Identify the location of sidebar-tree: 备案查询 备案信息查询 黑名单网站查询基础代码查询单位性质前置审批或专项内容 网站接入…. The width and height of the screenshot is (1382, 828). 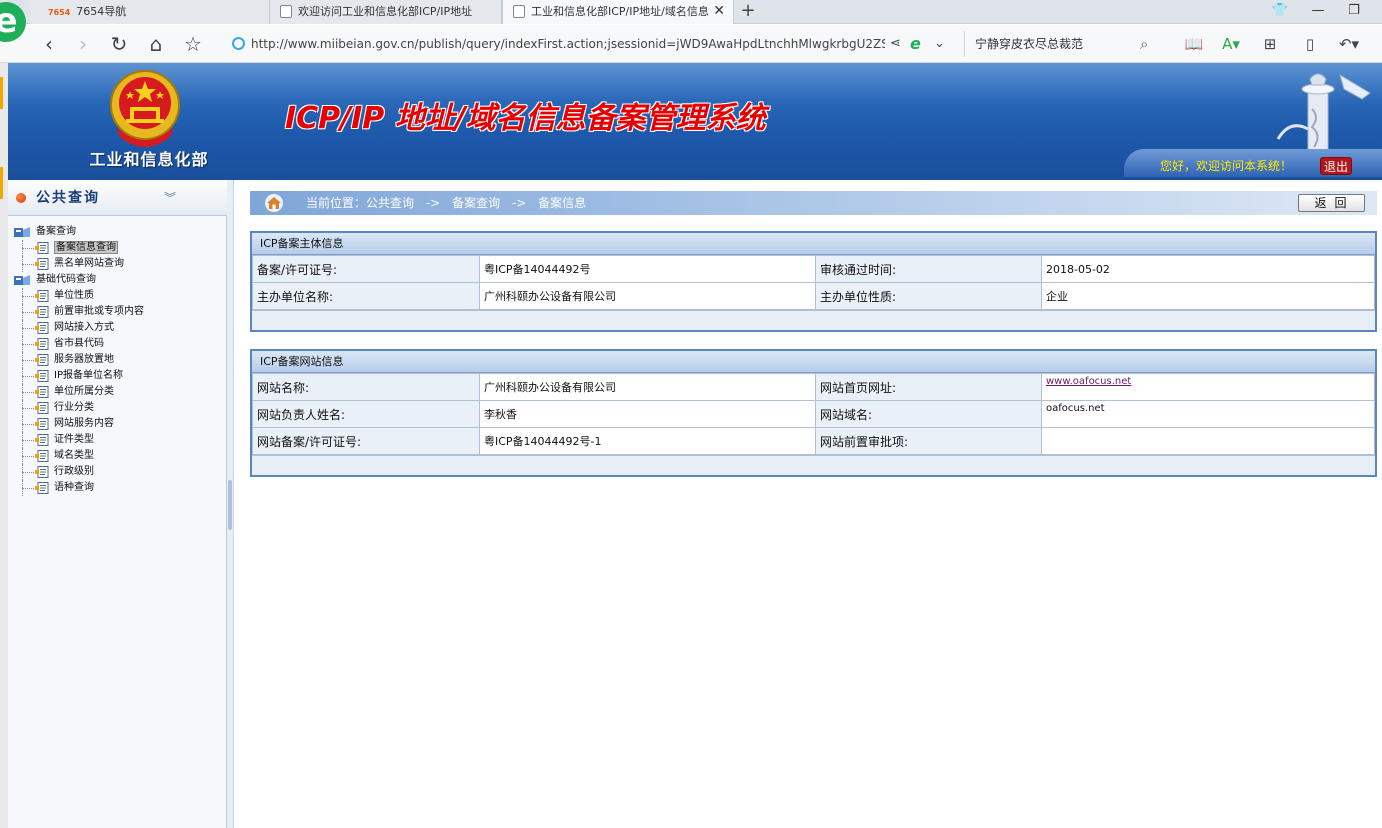
(118, 360).